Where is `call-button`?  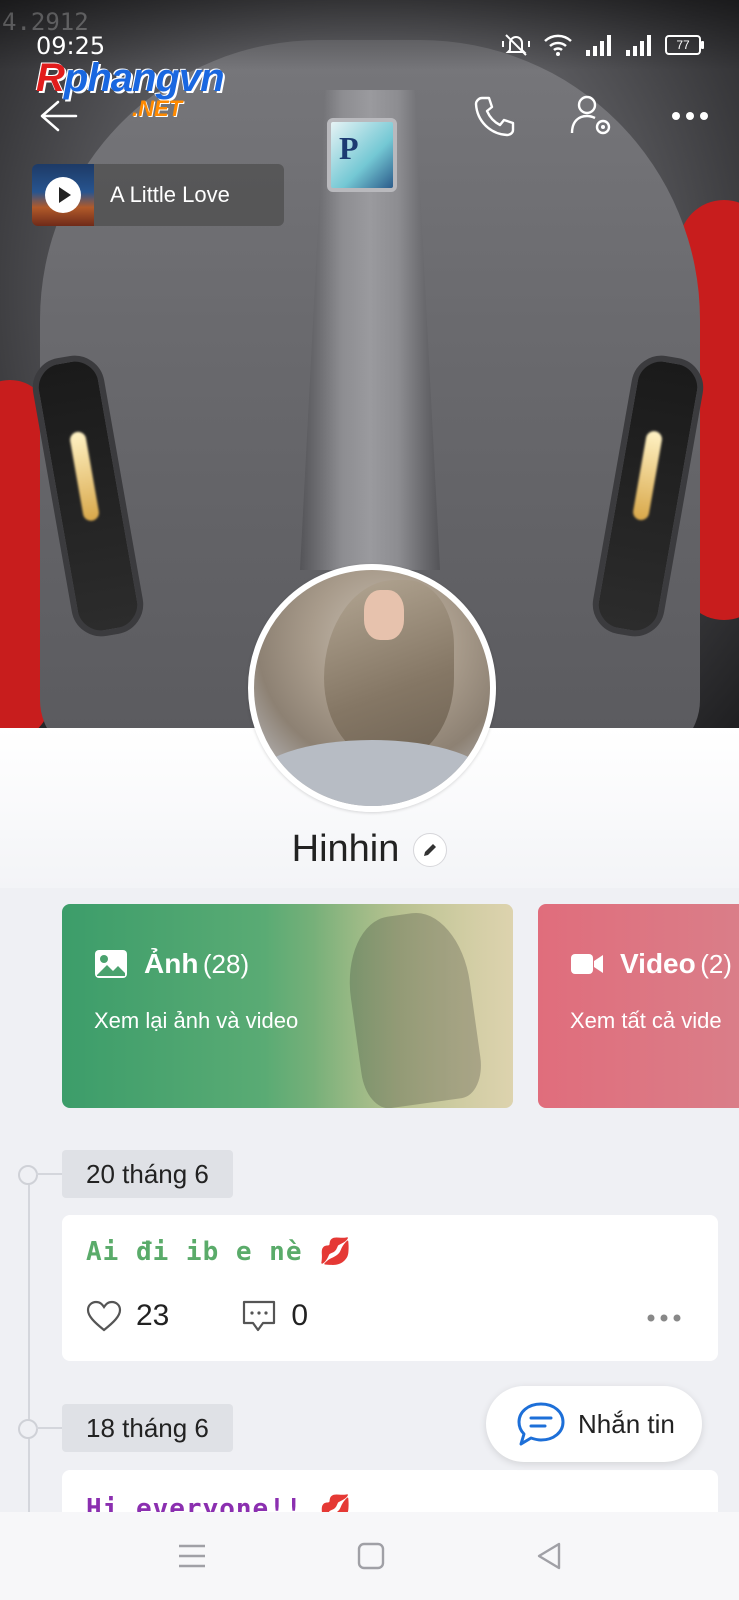 call-button is located at coordinates (494, 116).